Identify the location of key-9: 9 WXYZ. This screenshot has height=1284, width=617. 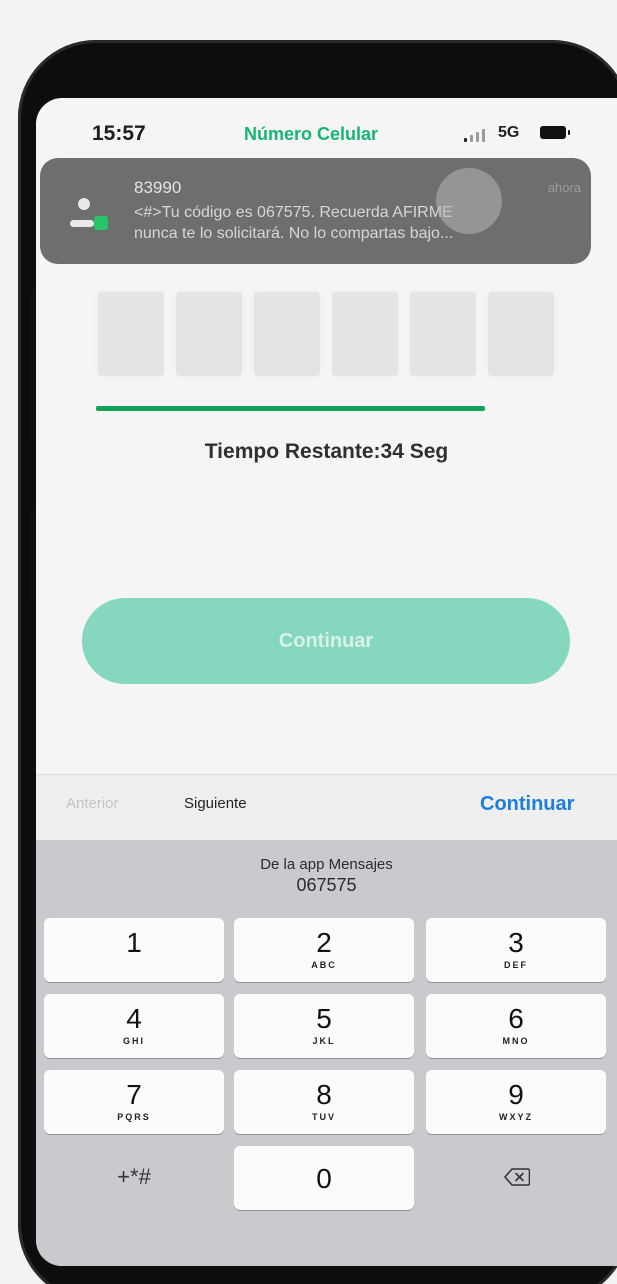
(516, 1102).